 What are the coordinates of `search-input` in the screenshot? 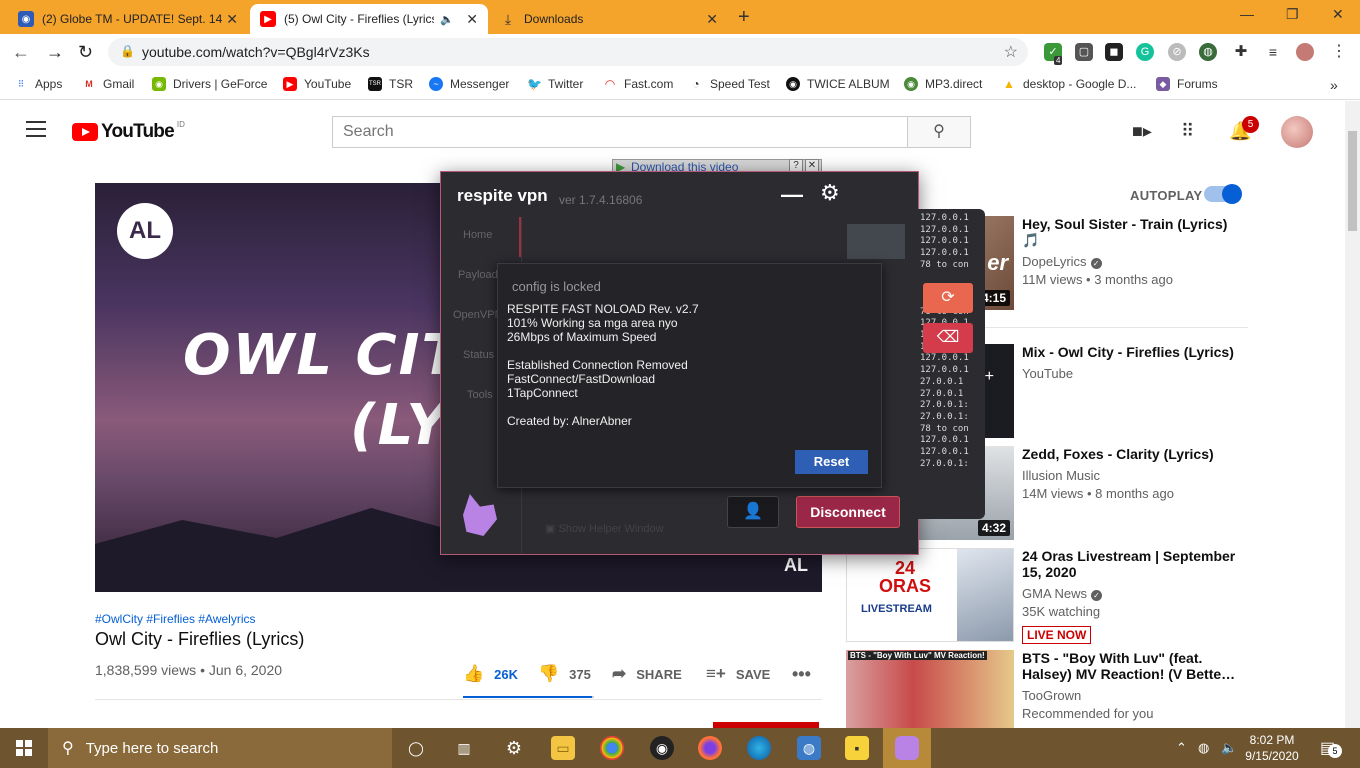 It's located at (620, 132).